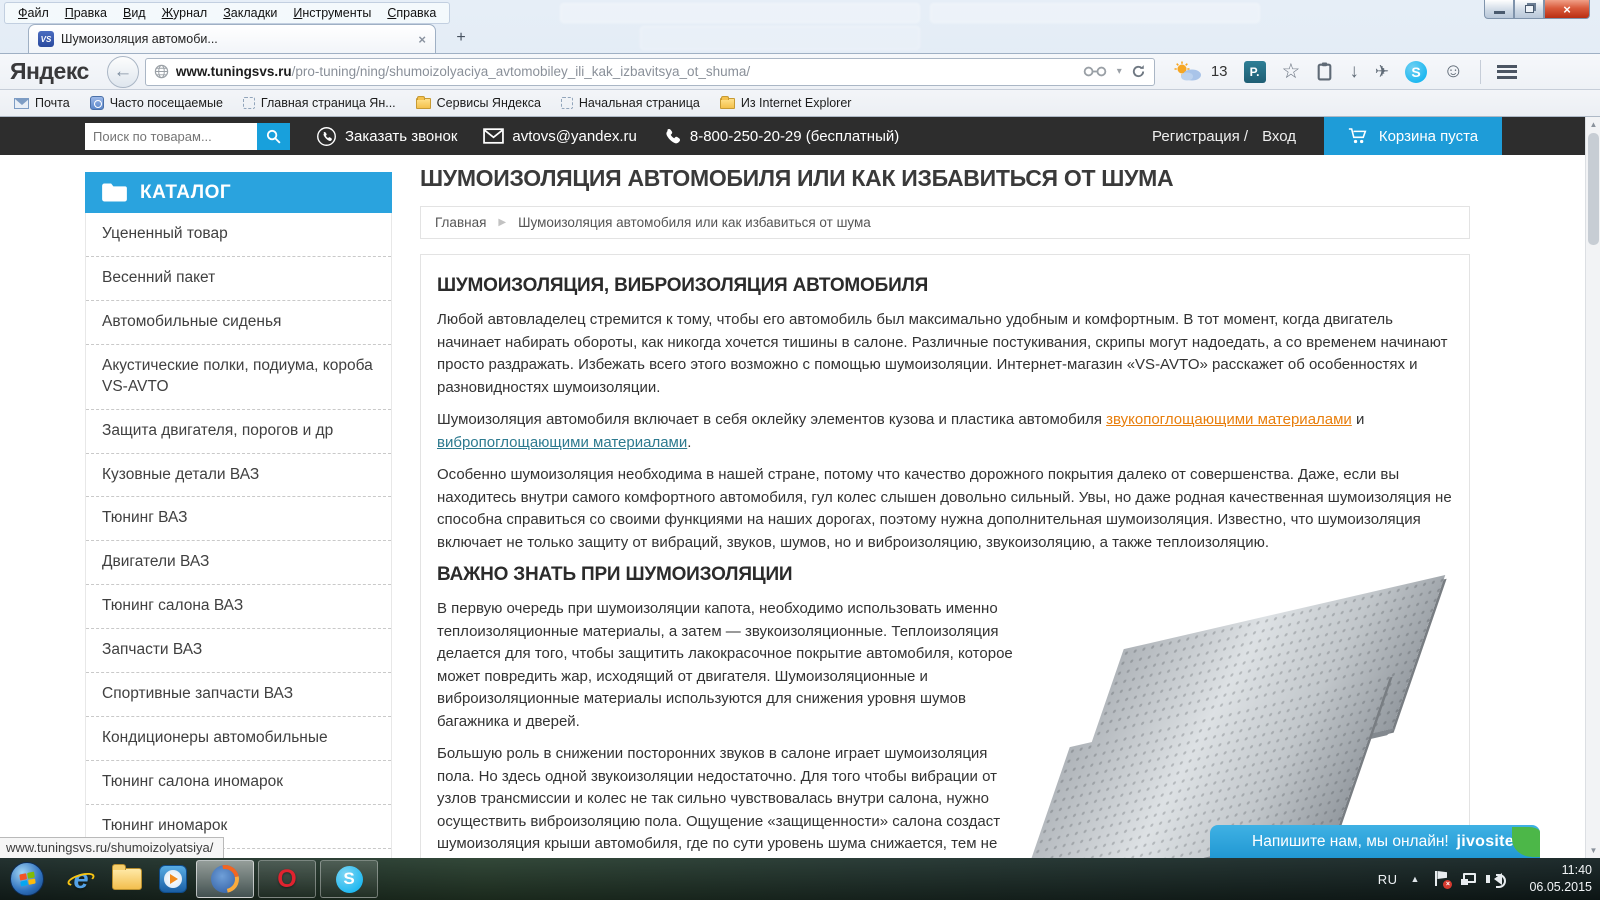  Describe the element at coordinates (460, 222) in the screenshot. I see `breadcrumb-home: Главная` at that location.